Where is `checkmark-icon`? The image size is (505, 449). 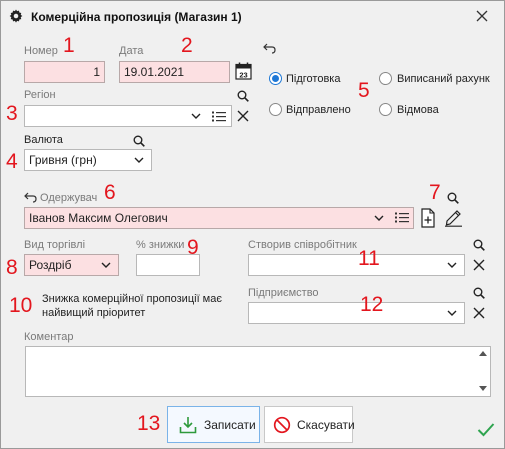
checkmark-icon is located at coordinates (486, 429).